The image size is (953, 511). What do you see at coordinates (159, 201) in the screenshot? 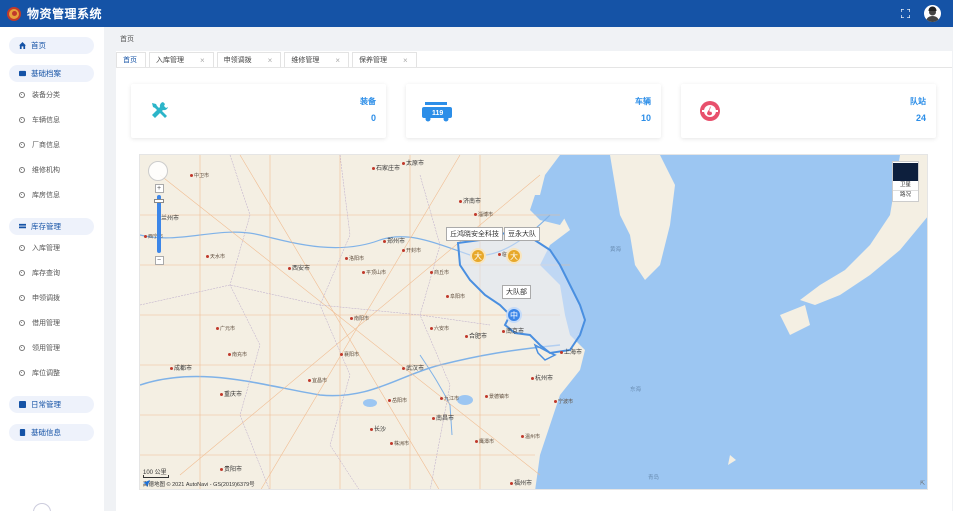
I see `zoom-slider-thumb` at bounding box center [159, 201].